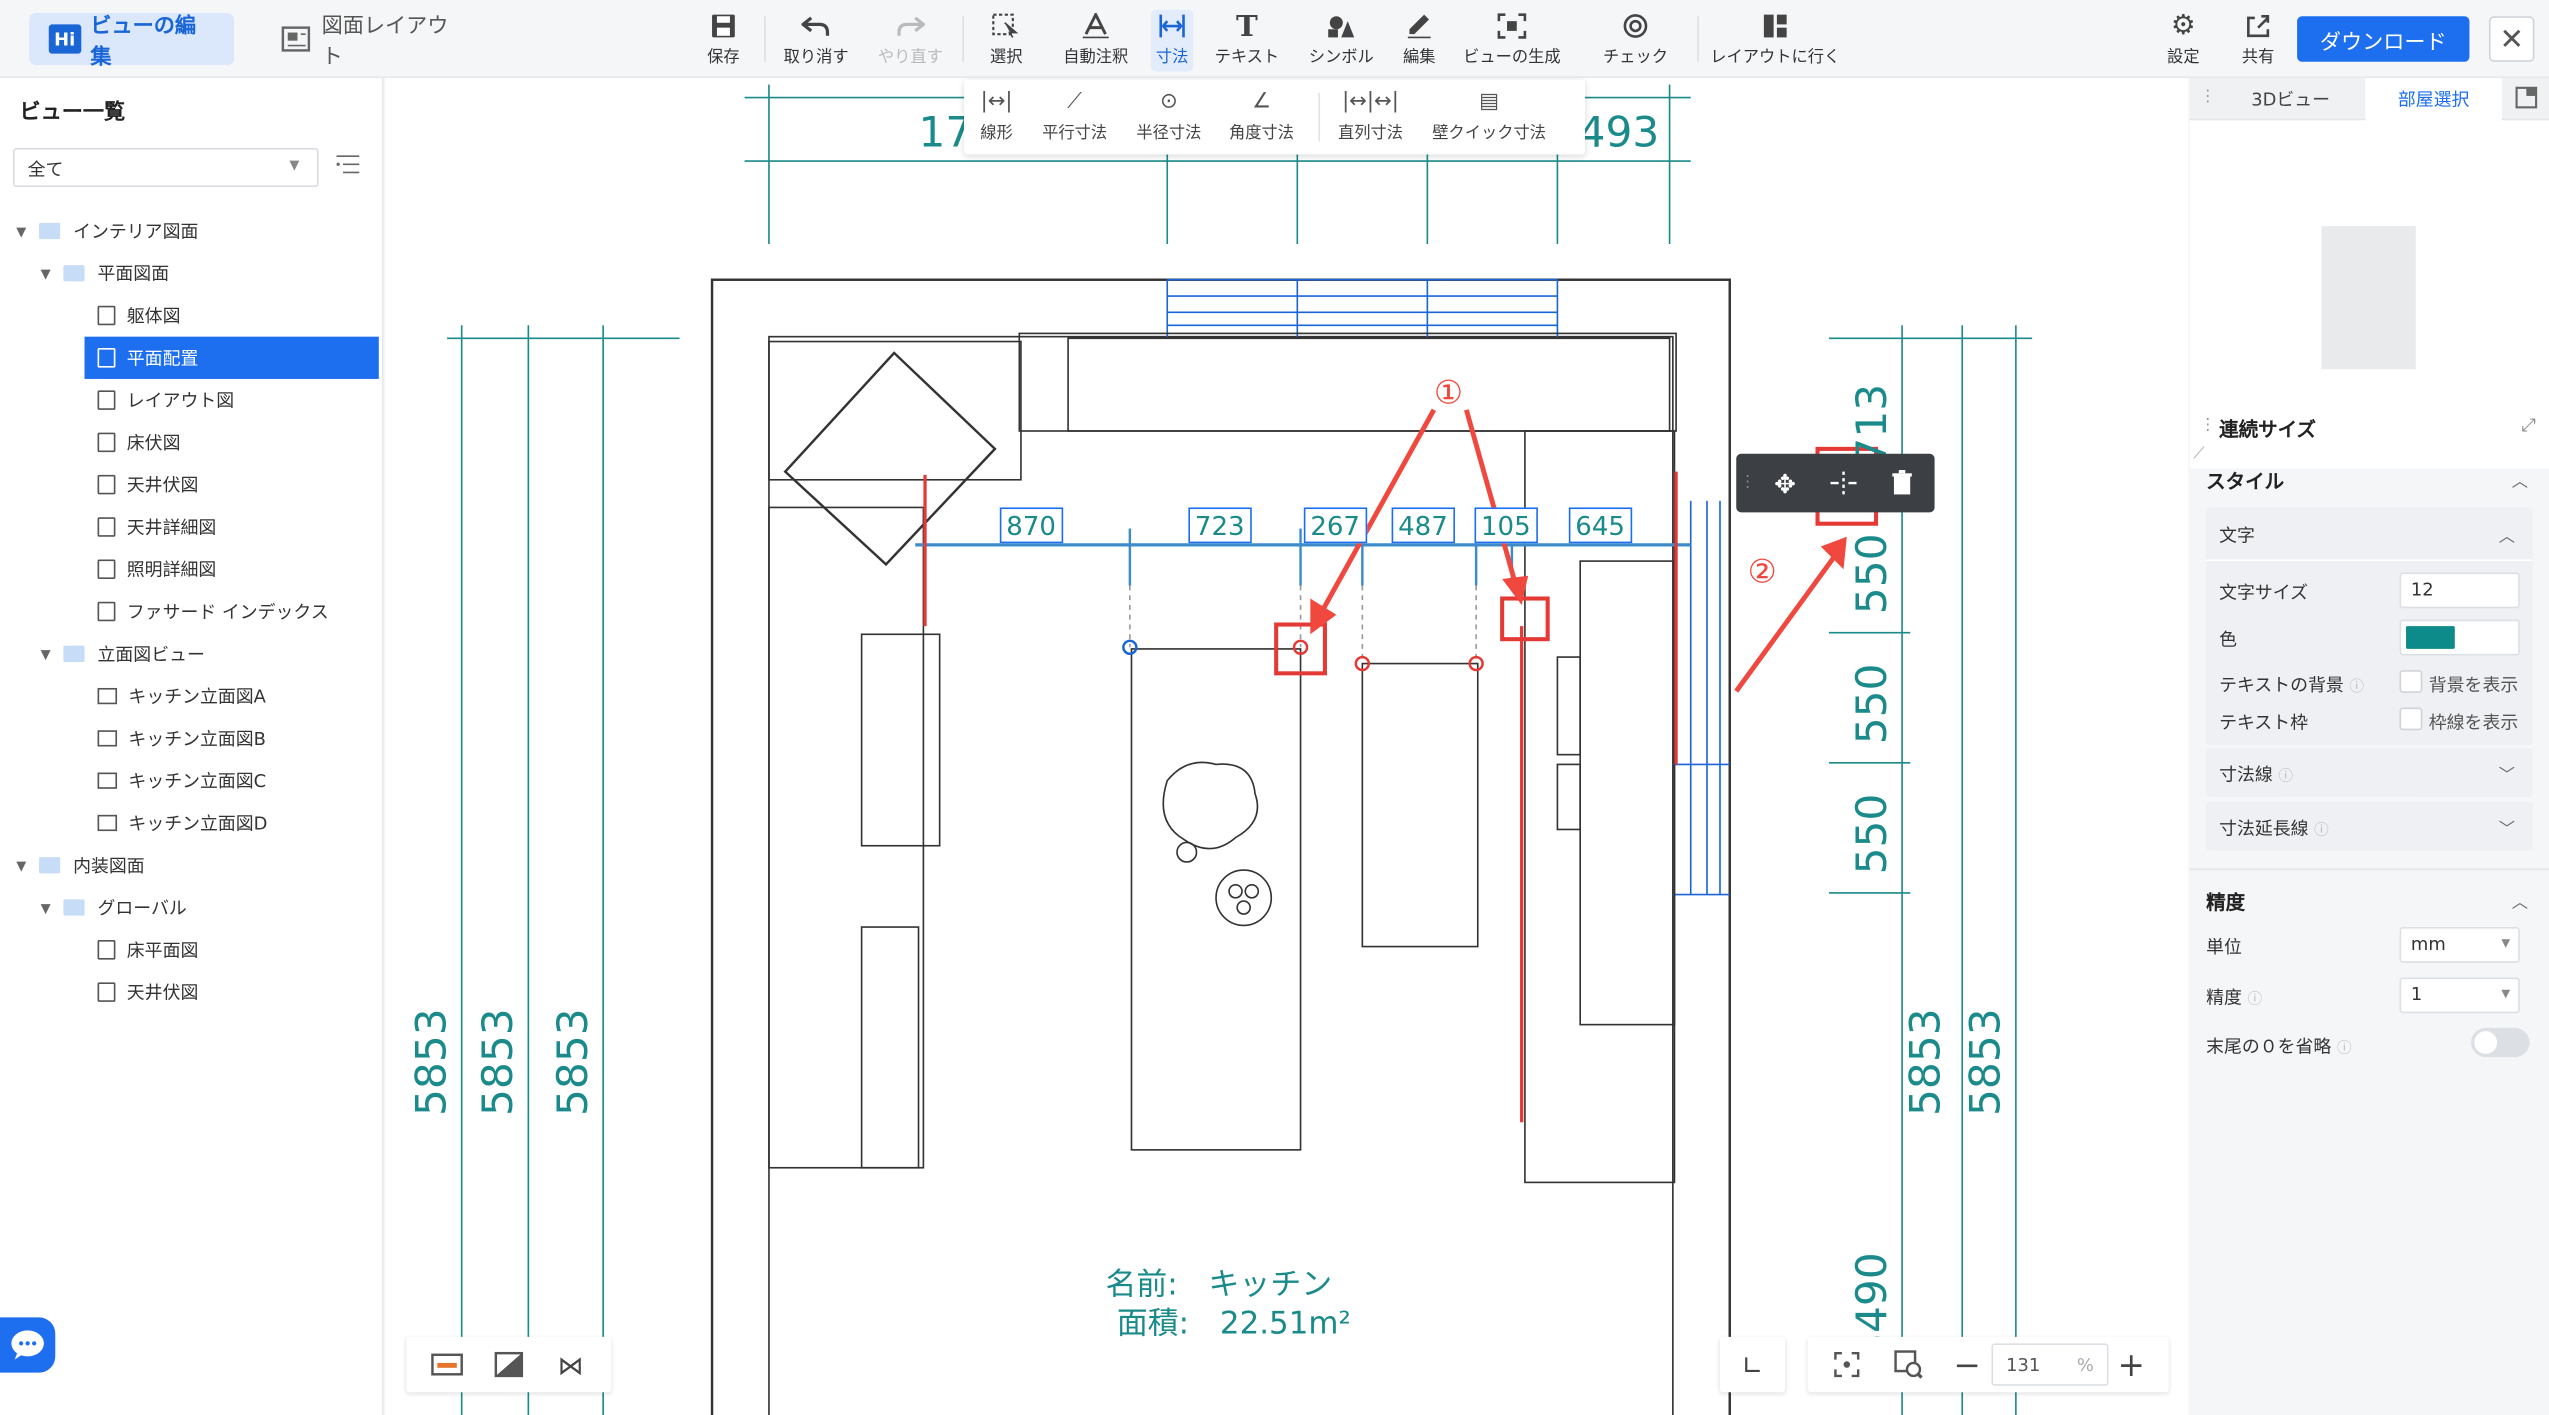 Image resolution: width=2549 pixels, height=1415 pixels. I want to click on symbol-tool: シンボル, so click(1341, 41).